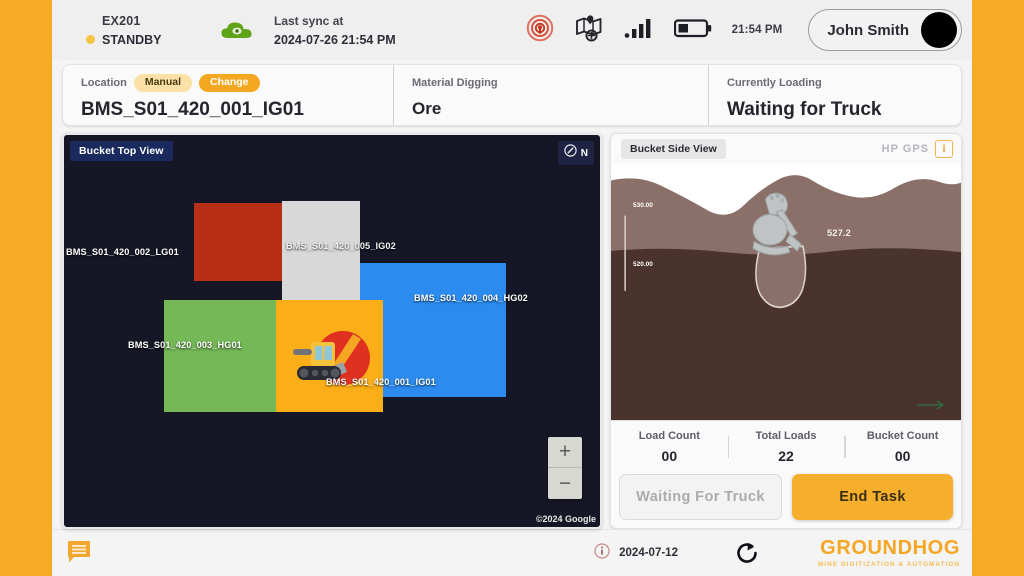 The height and width of the screenshot is (576, 1024). I want to click on user-menu-button: John Smith, so click(885, 30).